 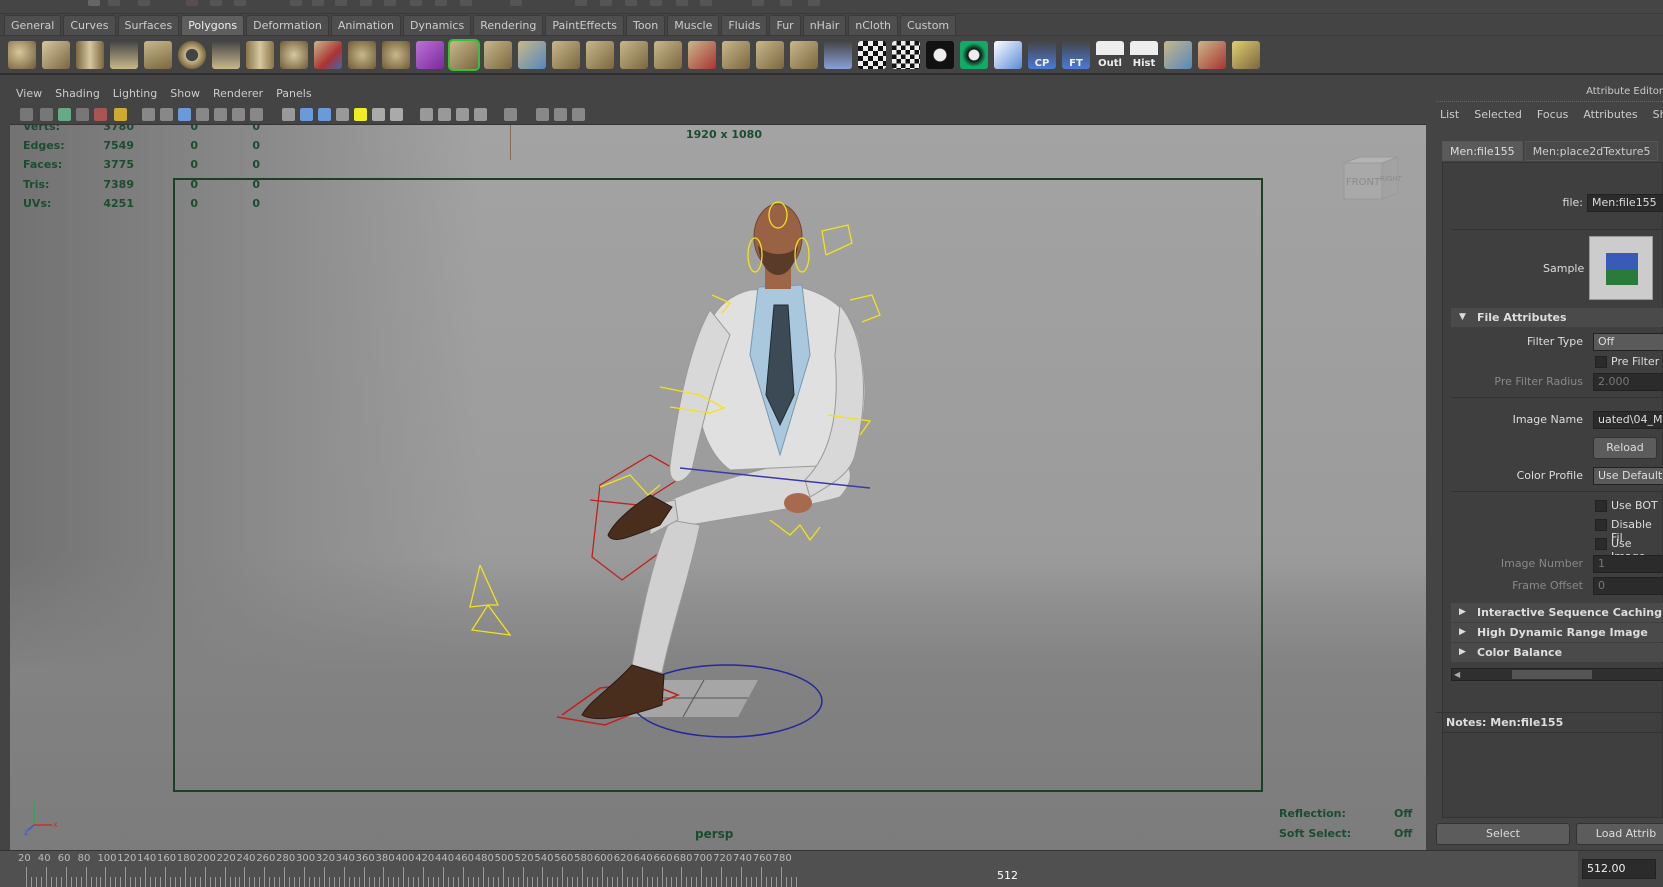 What do you see at coordinates (148, 25) in the screenshot?
I see `tab-surfaces: Surfaces` at bounding box center [148, 25].